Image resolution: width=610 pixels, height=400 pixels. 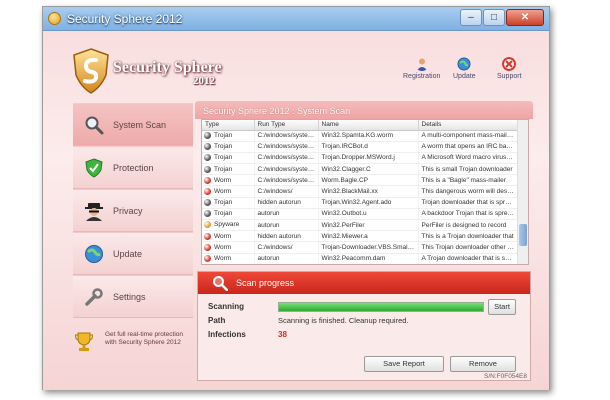 What do you see at coordinates (523, 235) in the screenshot?
I see `scrollbar-thumb` at bounding box center [523, 235].